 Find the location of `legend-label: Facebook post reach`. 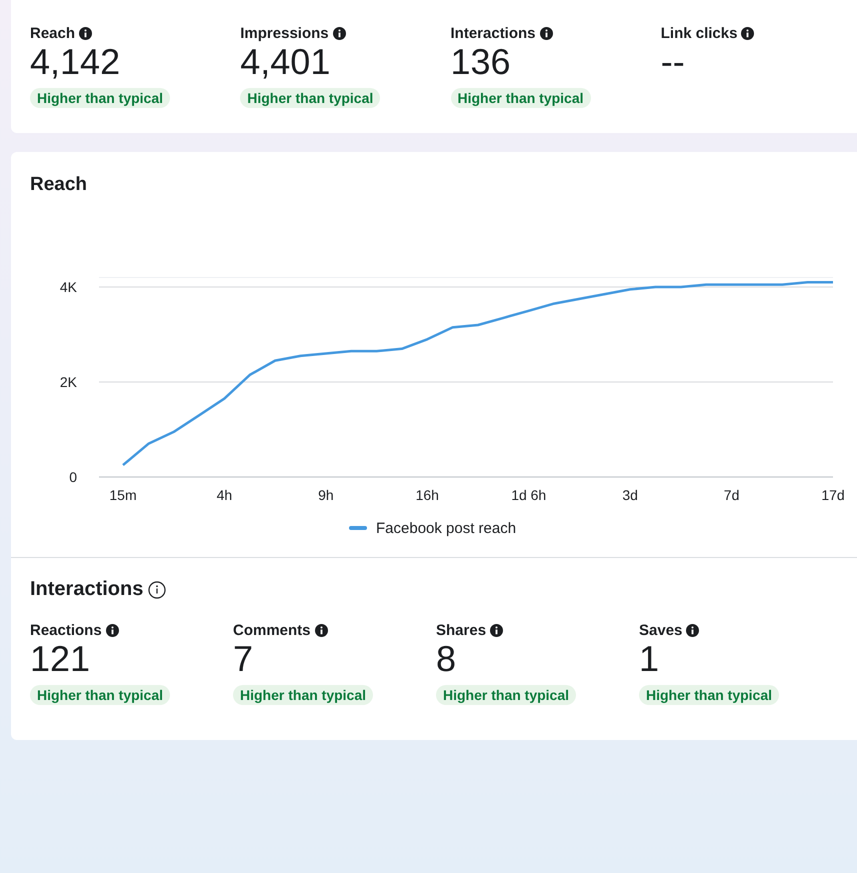

legend-label: Facebook post reach is located at coordinates (446, 528).